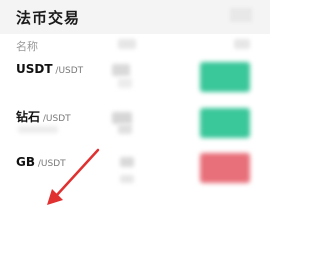 The image size is (320, 271). I want to click on annotation-arrow, so click(73, 176).